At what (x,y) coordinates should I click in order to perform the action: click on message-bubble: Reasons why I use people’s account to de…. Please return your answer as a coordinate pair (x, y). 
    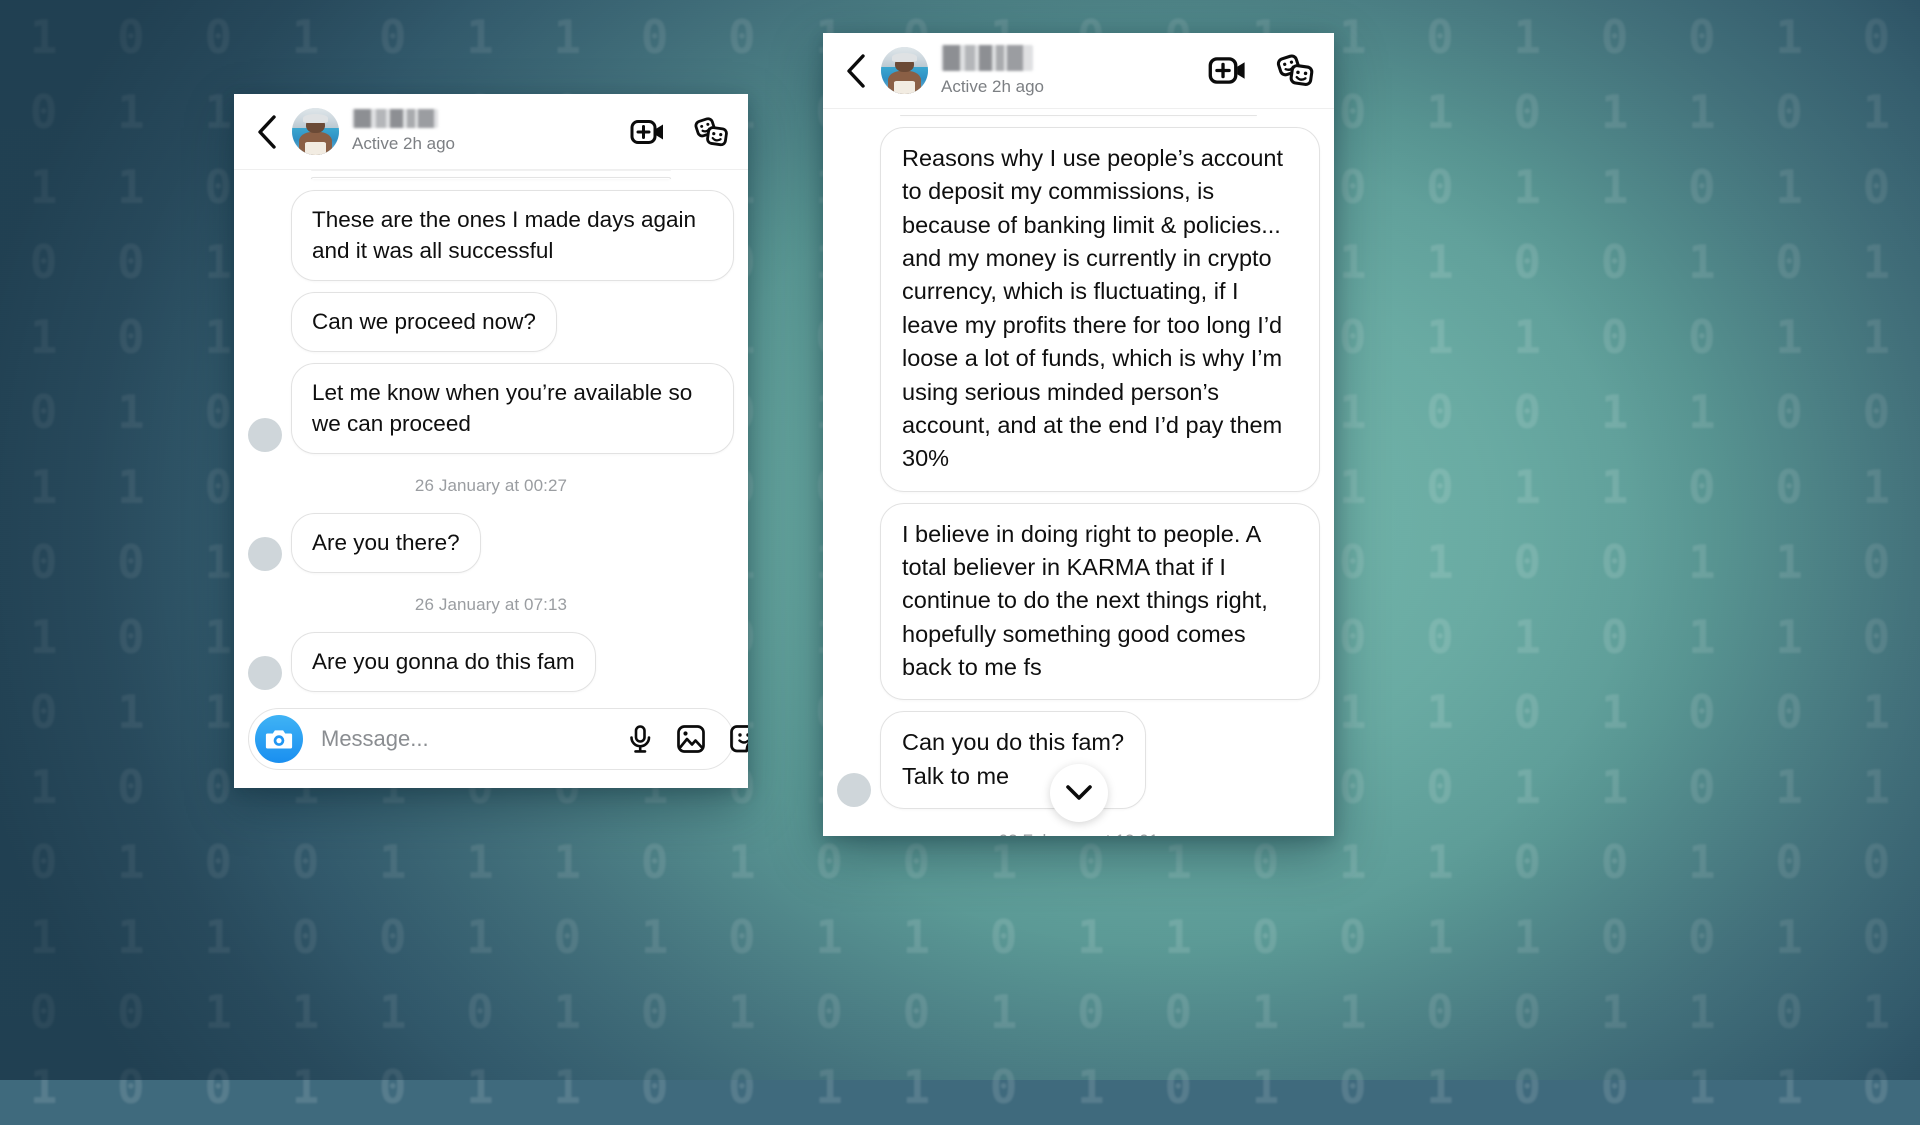
    Looking at the image, I should click on (1100, 309).